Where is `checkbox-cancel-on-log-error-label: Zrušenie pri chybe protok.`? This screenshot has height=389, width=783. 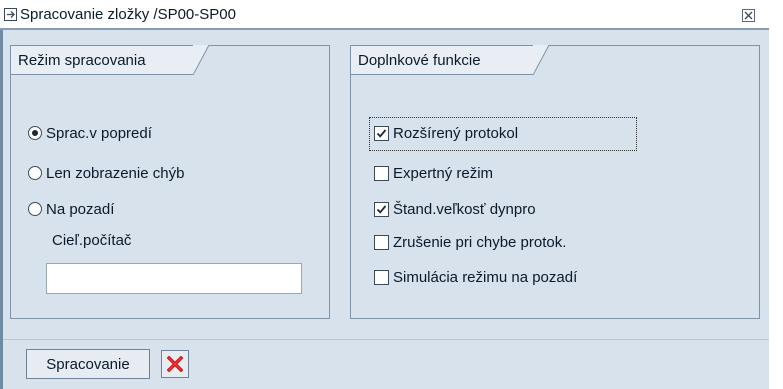 checkbox-cancel-on-log-error-label: Zrušenie pri chybe protok. is located at coordinates (480, 242).